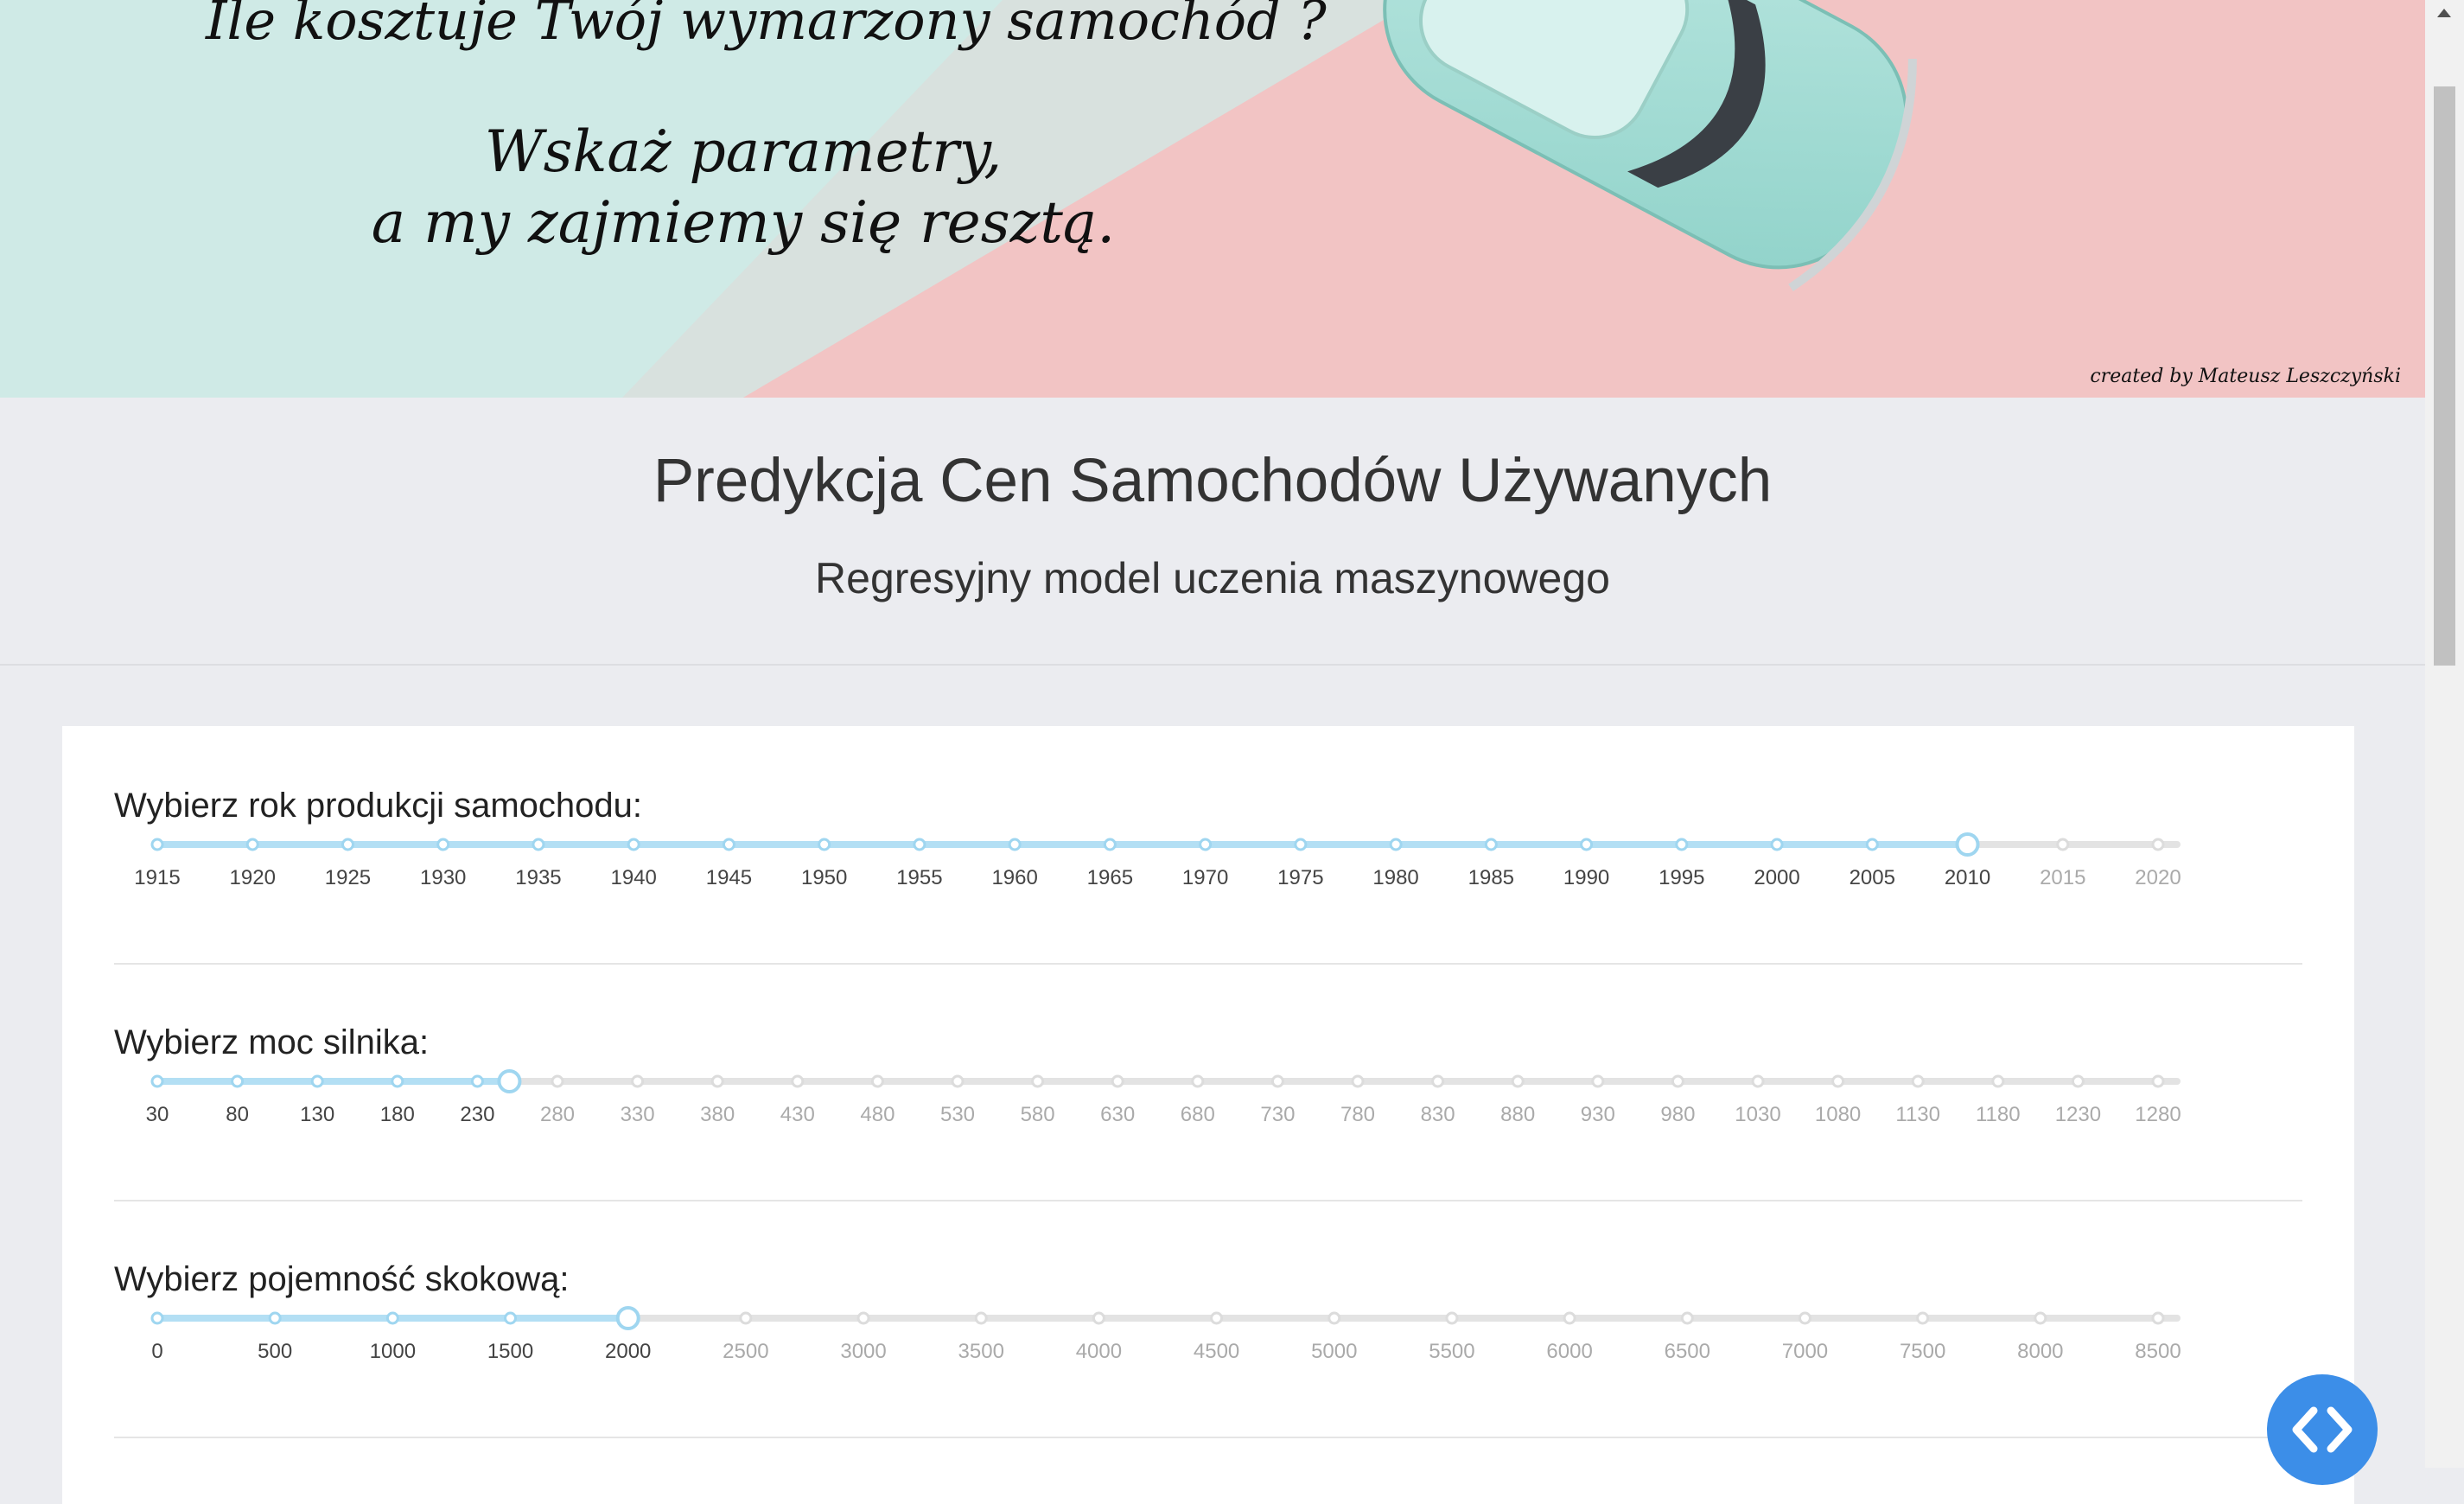 The height and width of the screenshot is (1504, 2464). Describe the element at coordinates (717, 1114) in the screenshot. I see `slider-tick-label: 380` at that location.